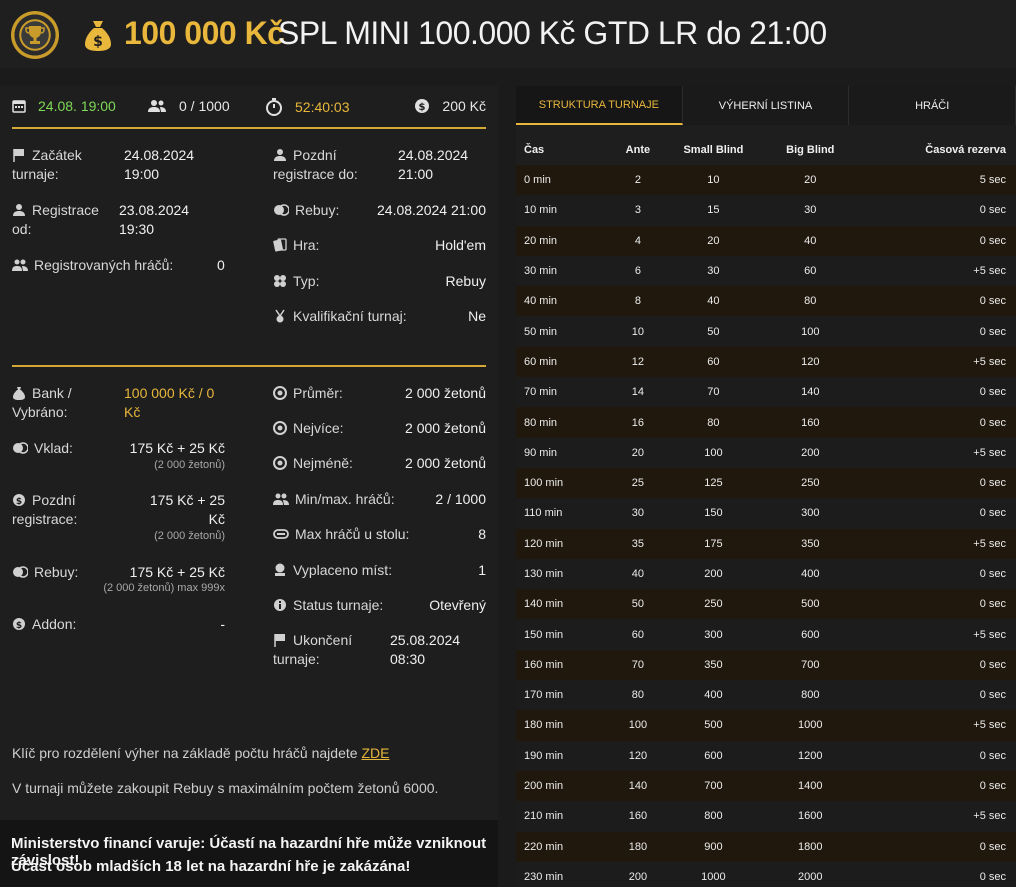 Image resolution: width=1016 pixels, height=887 pixels. I want to click on col-small-blind: Small Blind, so click(713, 150).